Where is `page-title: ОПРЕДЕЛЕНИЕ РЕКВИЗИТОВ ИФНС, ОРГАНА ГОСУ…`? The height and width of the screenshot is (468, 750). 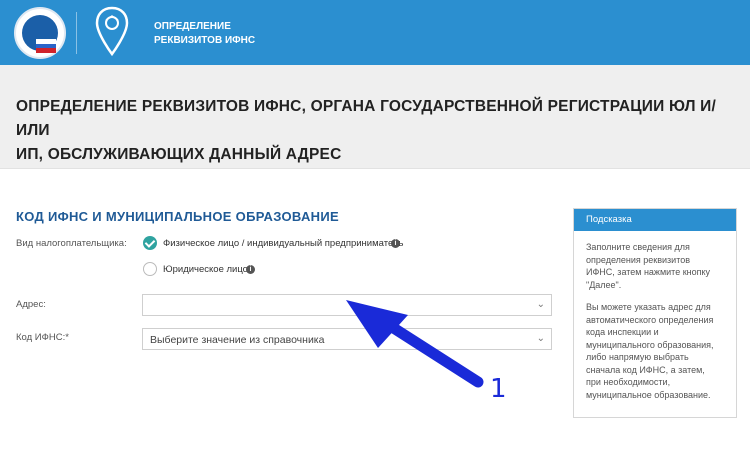 page-title: ОПРЕДЕЛЕНИЕ РЕКВИЗИТОВ ИФНС, ОРГАНА ГОСУ… is located at coordinates (376, 131).